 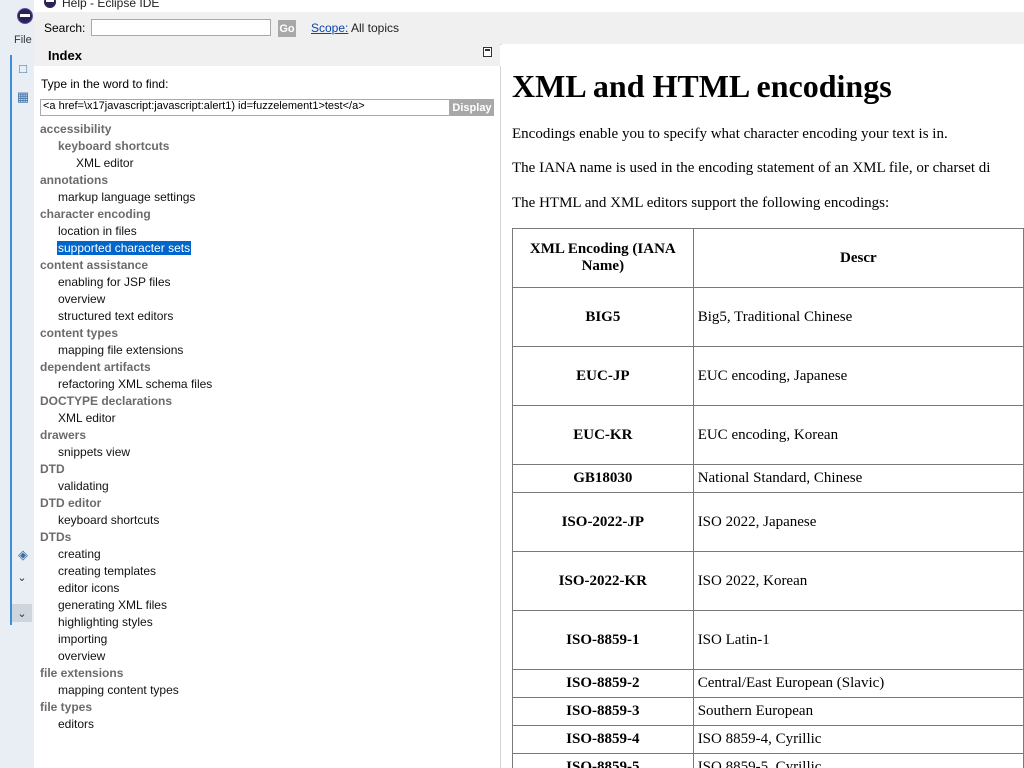 I want to click on index-item-label: XML editor, so click(x=87, y=418).